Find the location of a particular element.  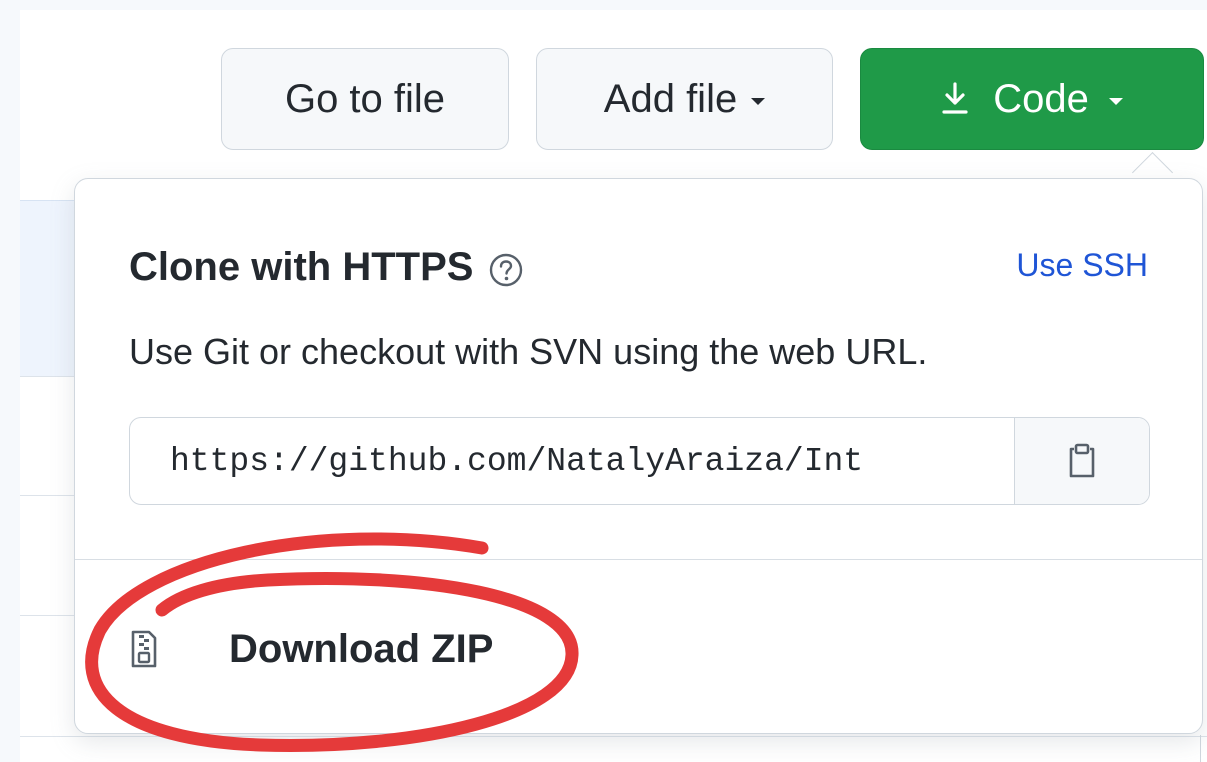

add-file-button: Add file is located at coordinates (684, 99).